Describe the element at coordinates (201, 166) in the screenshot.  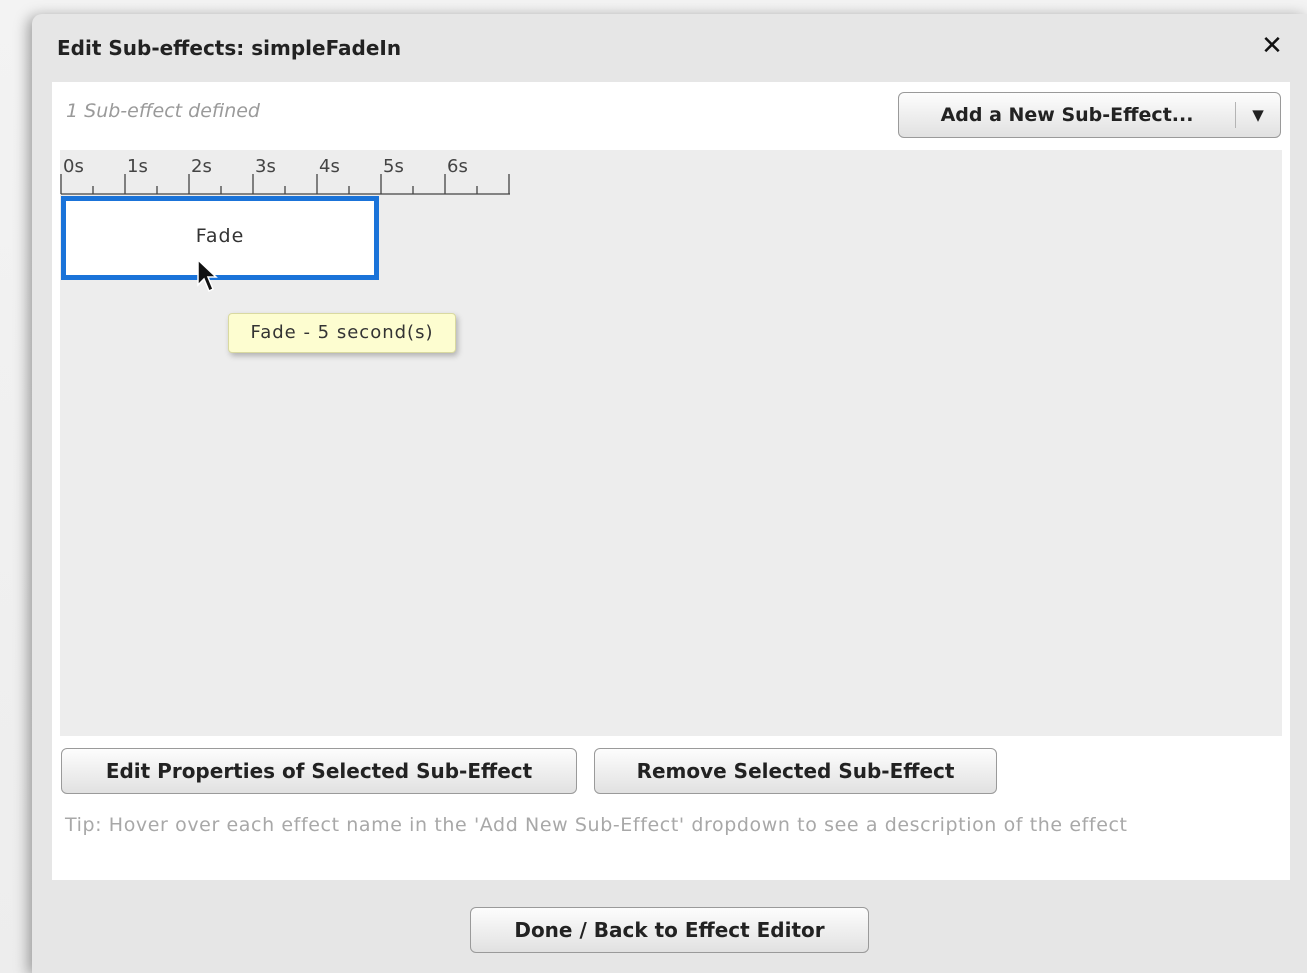
I see `ruler-label: 2s` at that location.